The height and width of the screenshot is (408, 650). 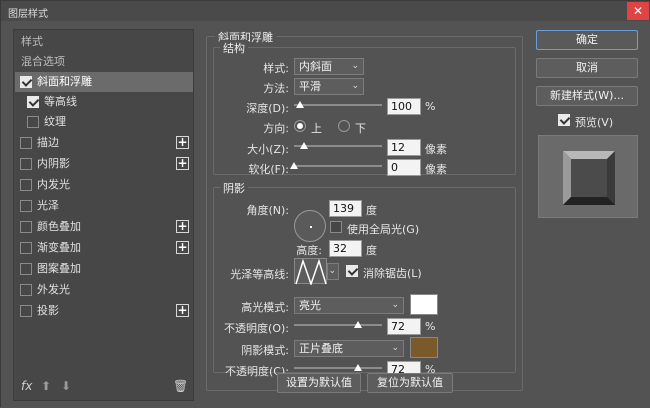 I want to click on reset-default-button: 复位为默认值, so click(x=410, y=383).